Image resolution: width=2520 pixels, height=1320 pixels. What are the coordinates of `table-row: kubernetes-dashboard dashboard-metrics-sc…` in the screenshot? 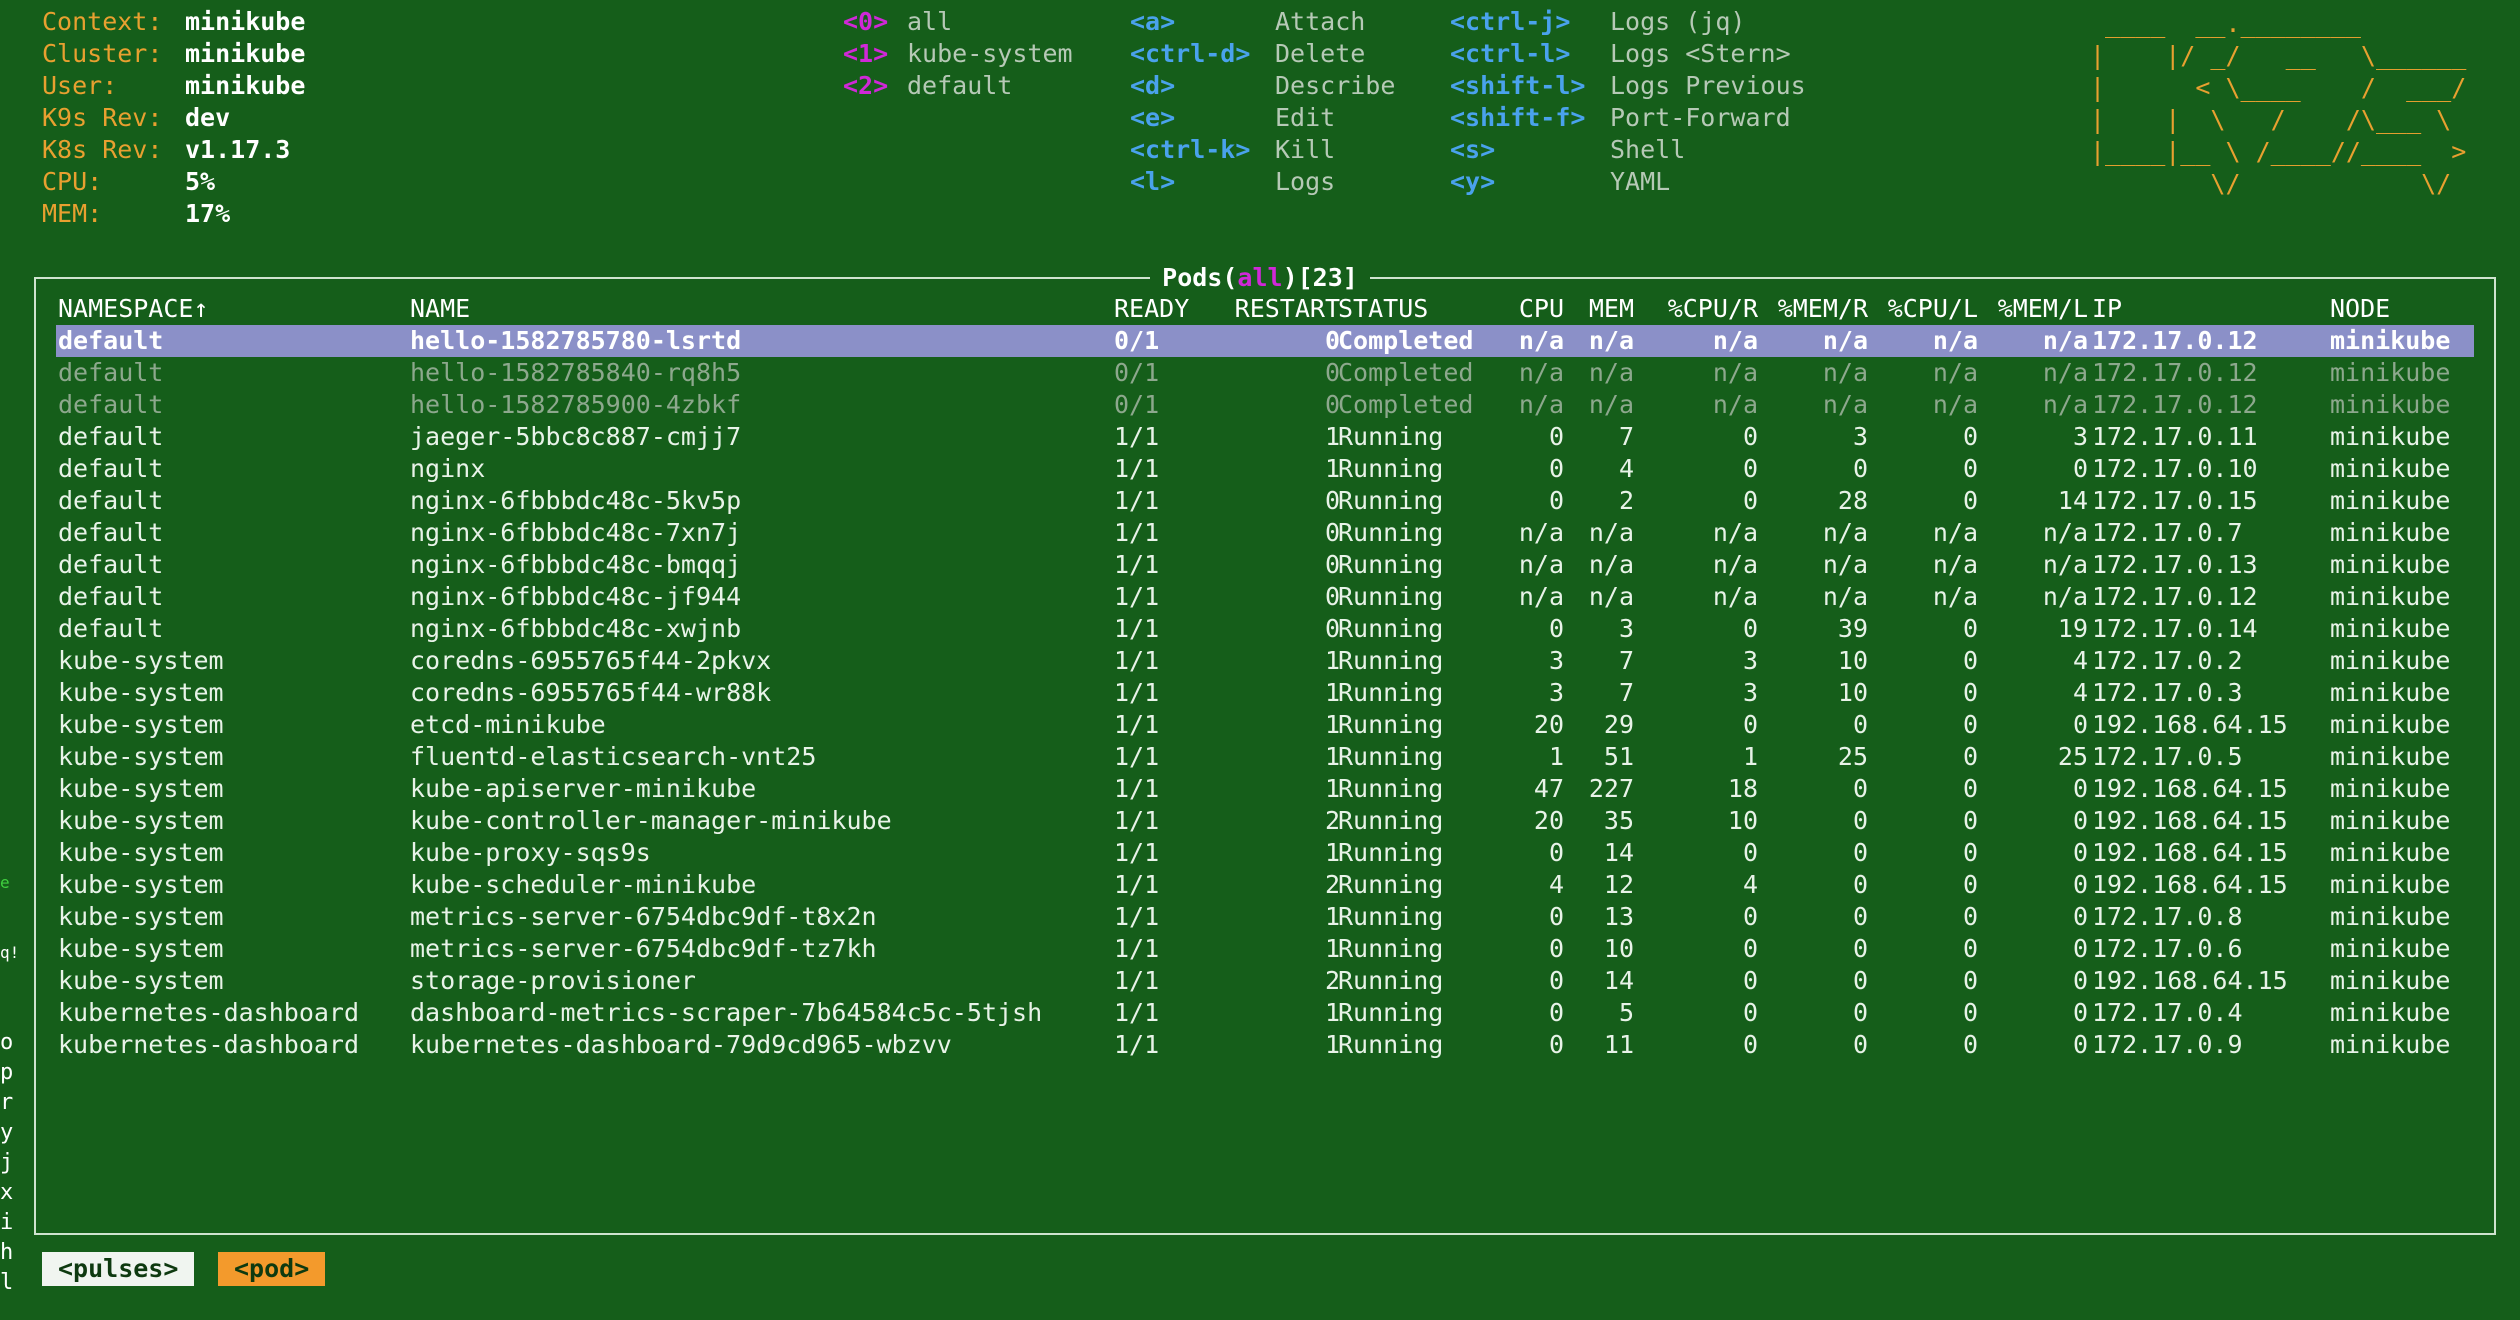 It's located at (1268, 1013).